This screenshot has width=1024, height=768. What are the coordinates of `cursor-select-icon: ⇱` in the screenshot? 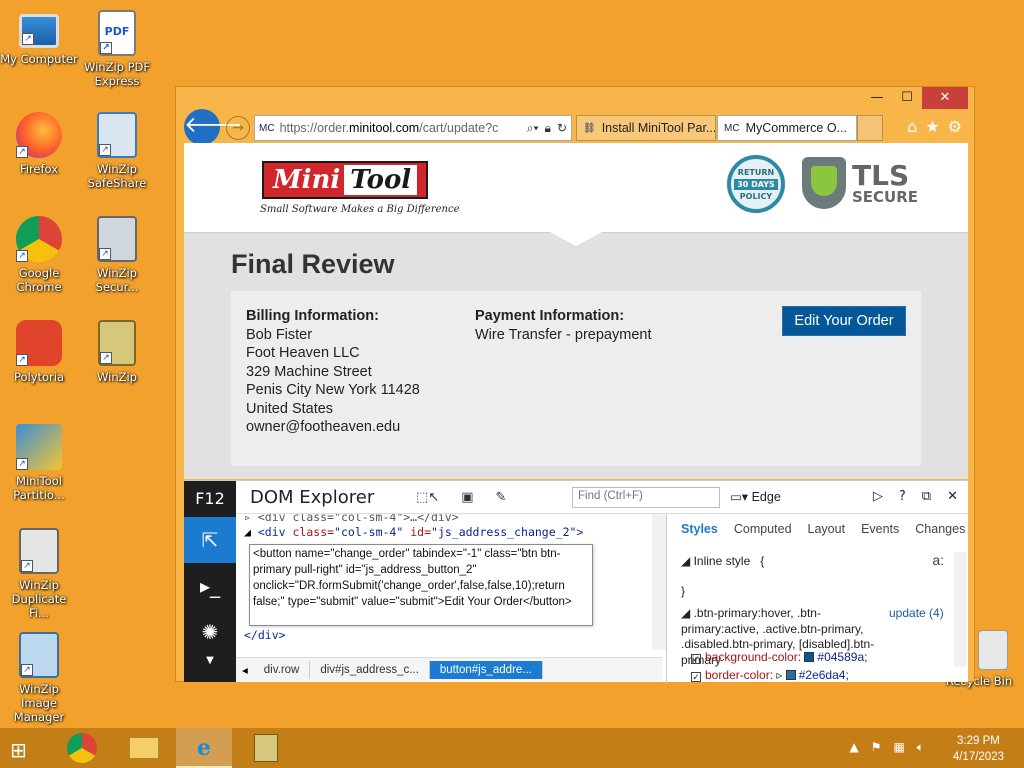 It's located at (210, 540).